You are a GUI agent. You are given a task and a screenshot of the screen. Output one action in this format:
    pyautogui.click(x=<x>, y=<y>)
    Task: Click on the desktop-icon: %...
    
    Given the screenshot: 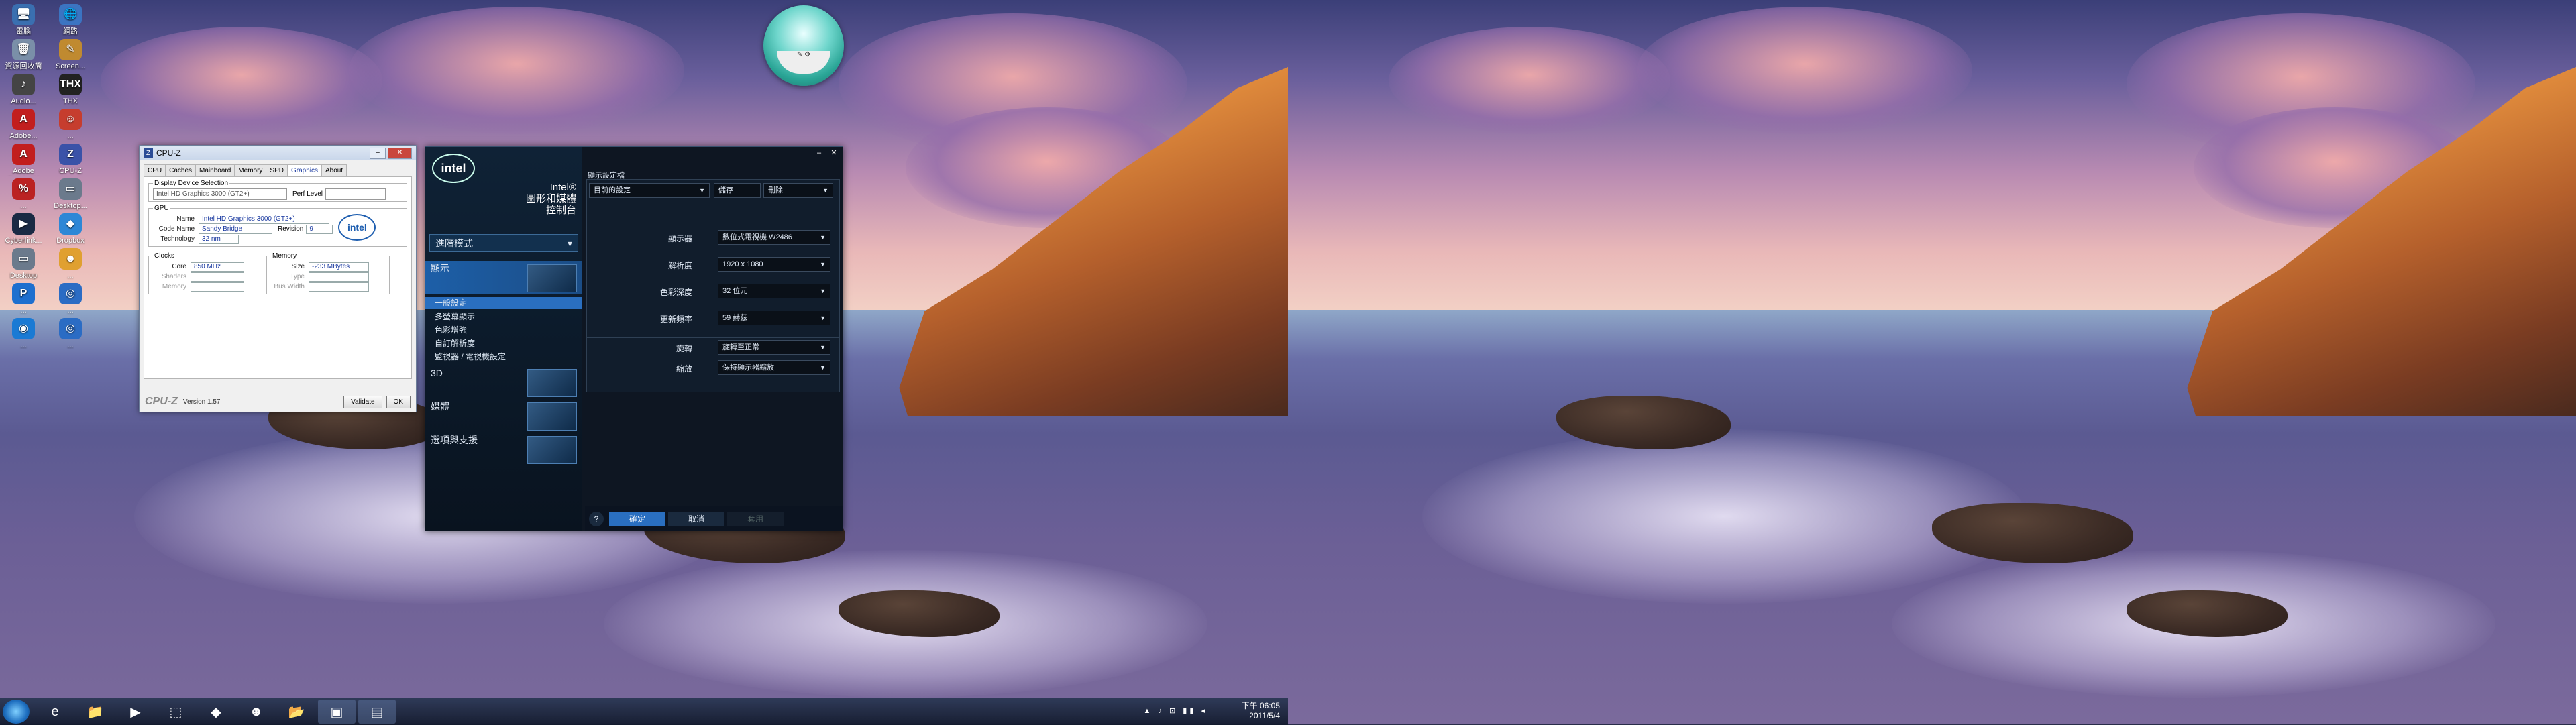 What is the action you would take?
    pyautogui.click(x=23, y=193)
    